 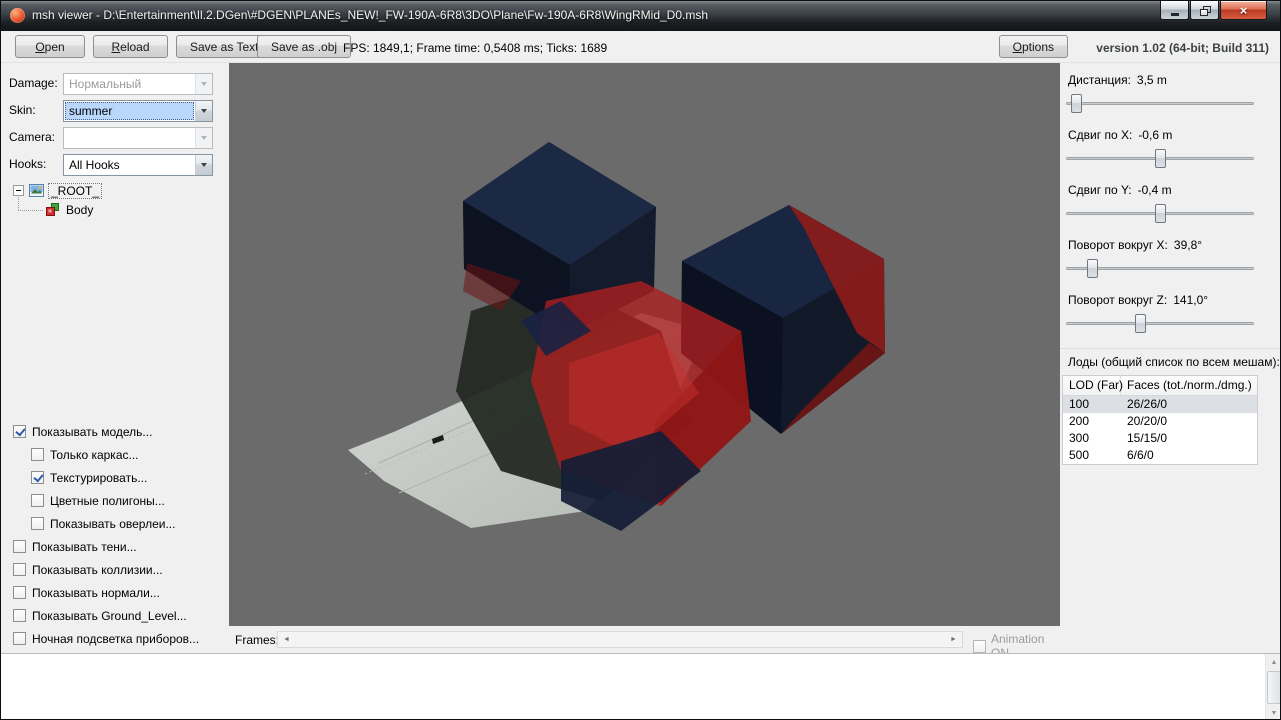 I want to click on app-icon, so click(x=17, y=15).